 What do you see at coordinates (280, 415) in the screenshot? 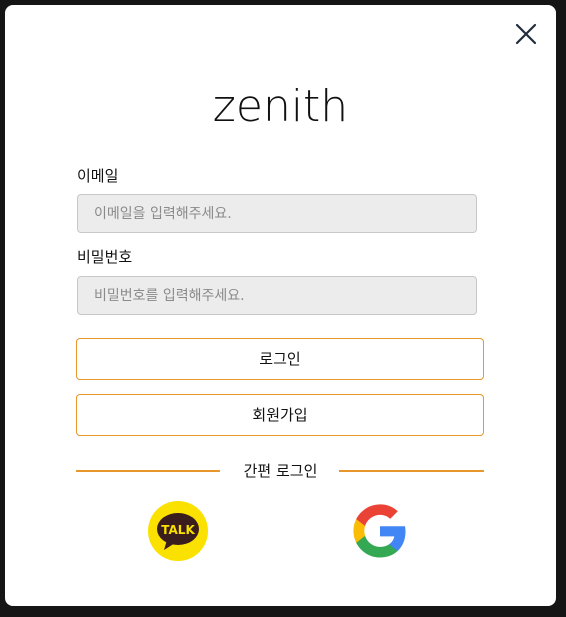
I see `signup-button: 회원가입` at bounding box center [280, 415].